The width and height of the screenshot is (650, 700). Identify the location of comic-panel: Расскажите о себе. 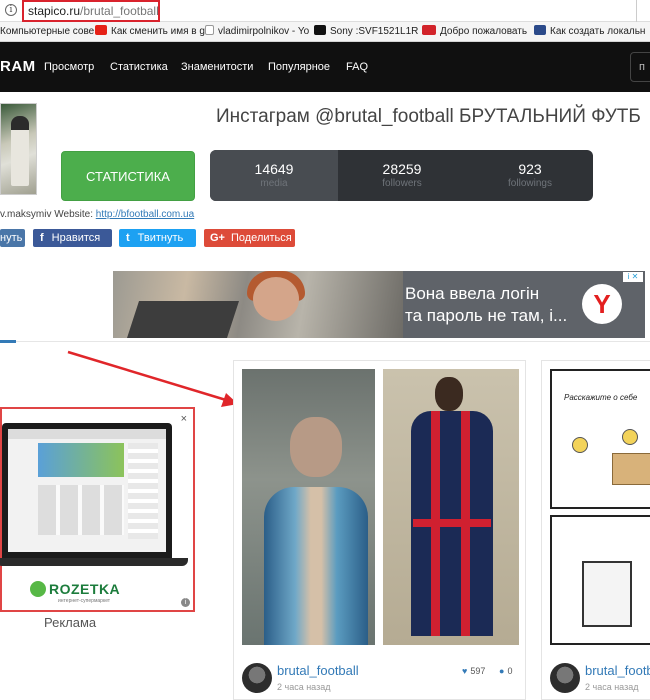
(600, 439).